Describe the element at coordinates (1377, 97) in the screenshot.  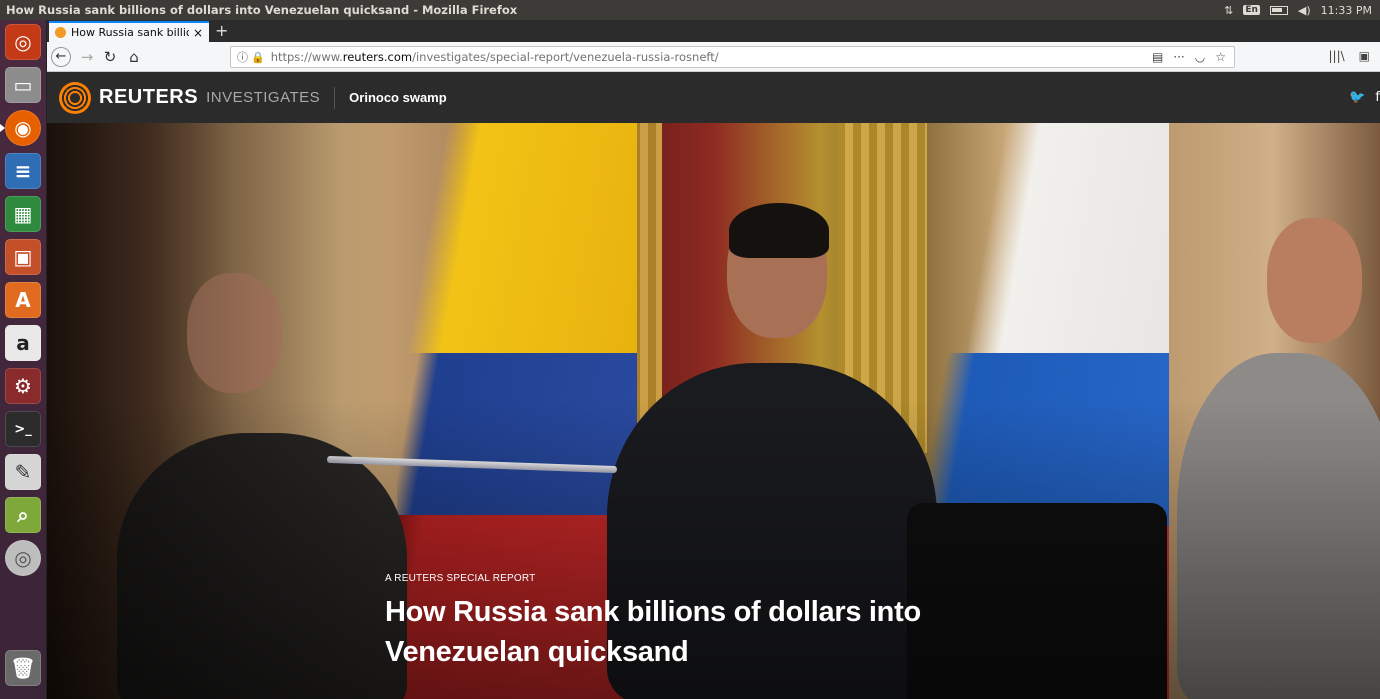
I see `facebook-icon: f` at that location.